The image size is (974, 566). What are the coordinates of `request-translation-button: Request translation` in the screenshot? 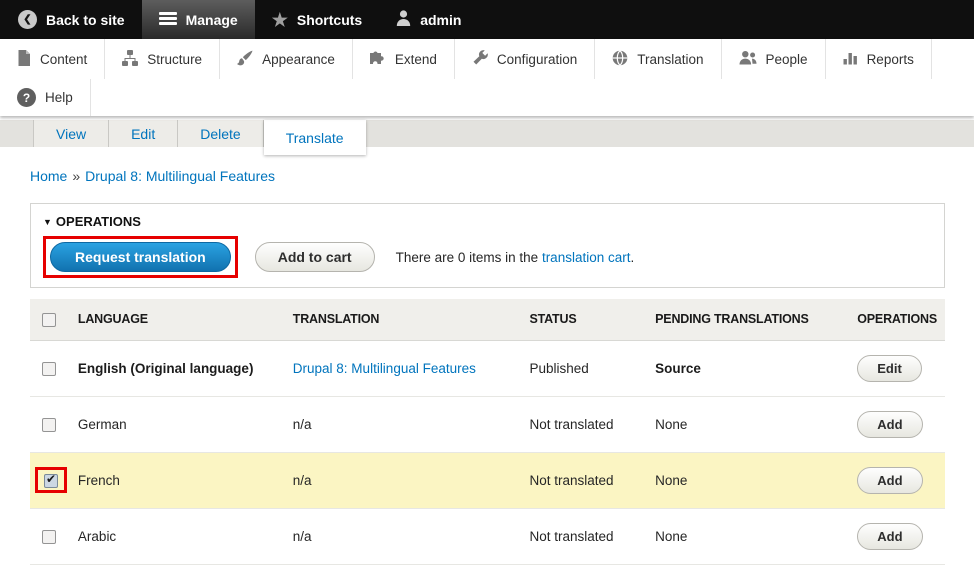 It's located at (140, 257).